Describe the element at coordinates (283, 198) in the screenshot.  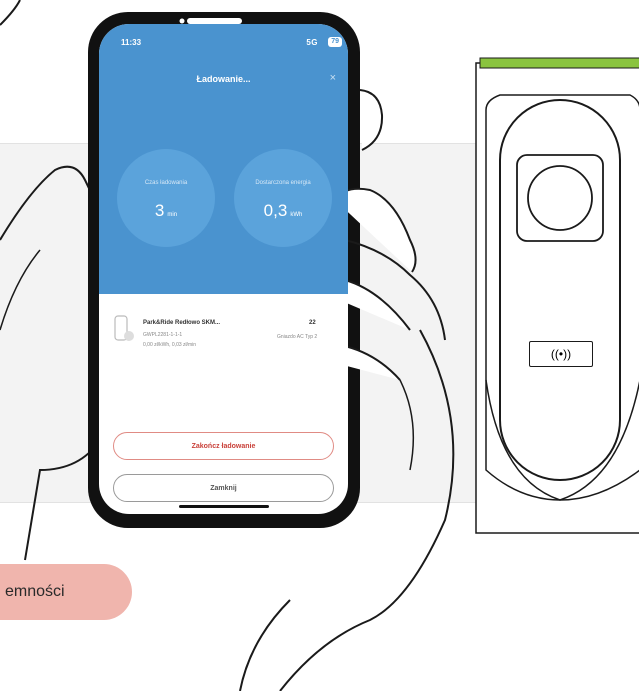
I see `energy-card: Dostarczona energia 0,3 kWh` at that location.